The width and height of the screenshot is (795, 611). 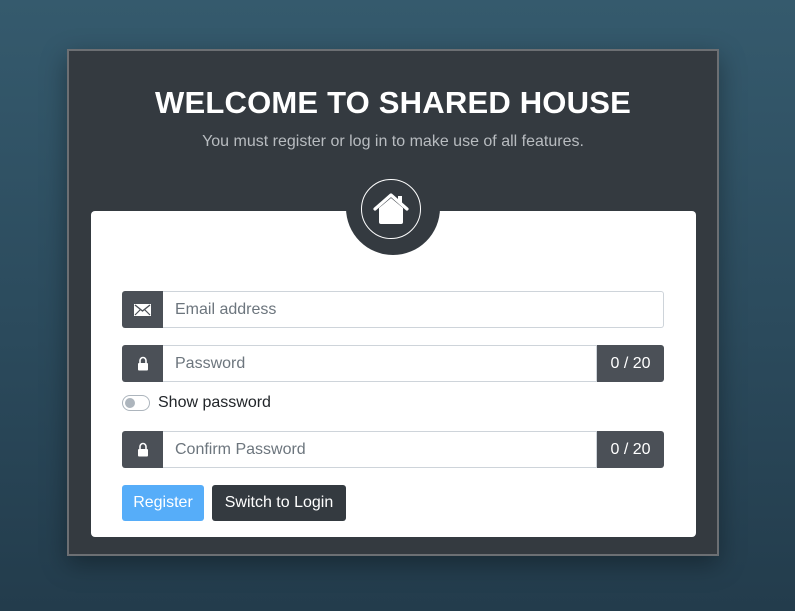 I want to click on confirm-password-group: 0 / 20, so click(x=393, y=449).